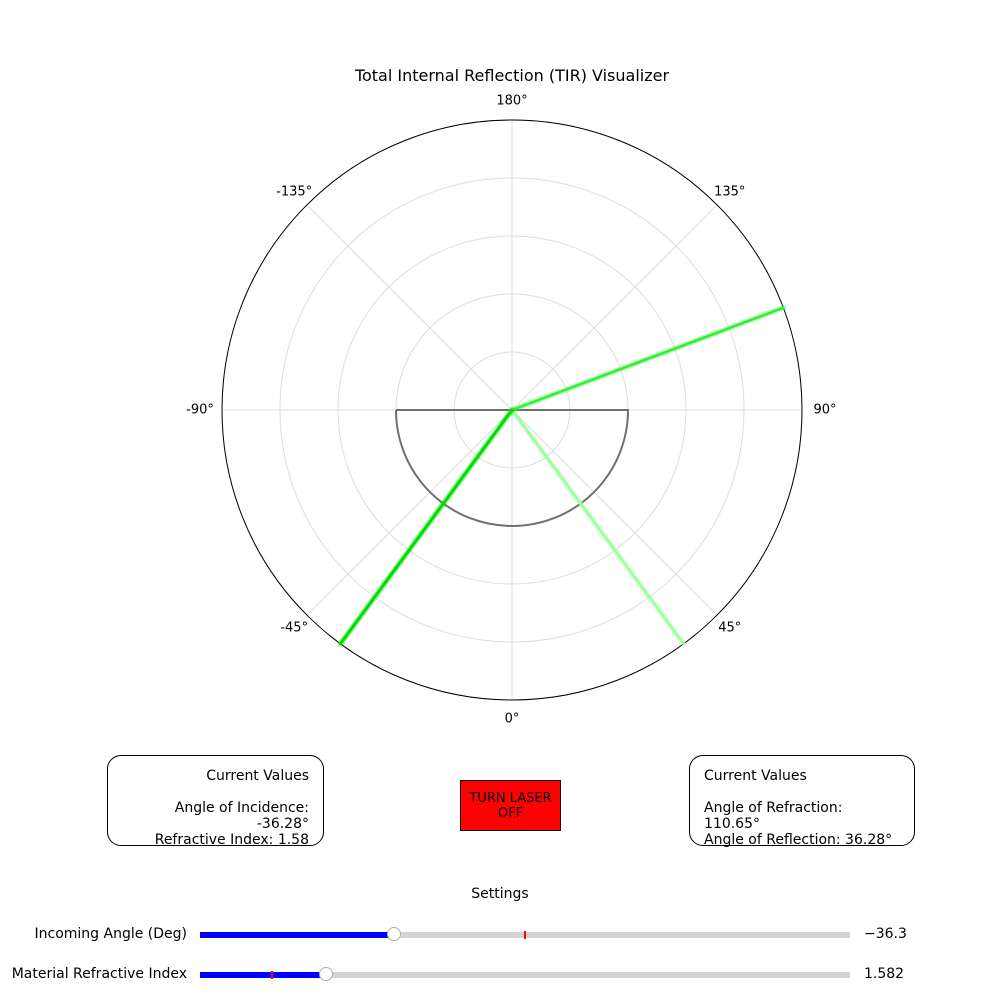  What do you see at coordinates (500, 894) in the screenshot?
I see `settings-title: Settings` at bounding box center [500, 894].